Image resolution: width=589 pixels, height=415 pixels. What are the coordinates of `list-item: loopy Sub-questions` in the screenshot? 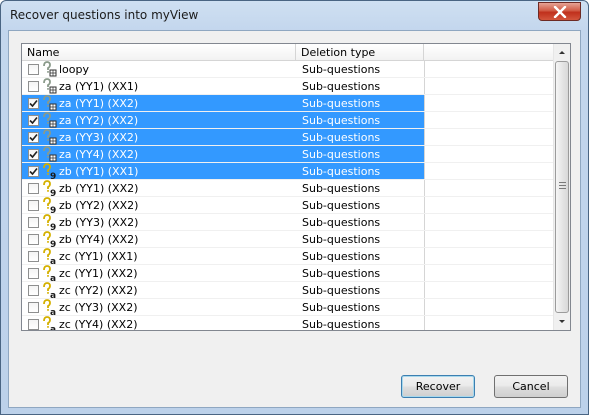 It's located at (288, 69).